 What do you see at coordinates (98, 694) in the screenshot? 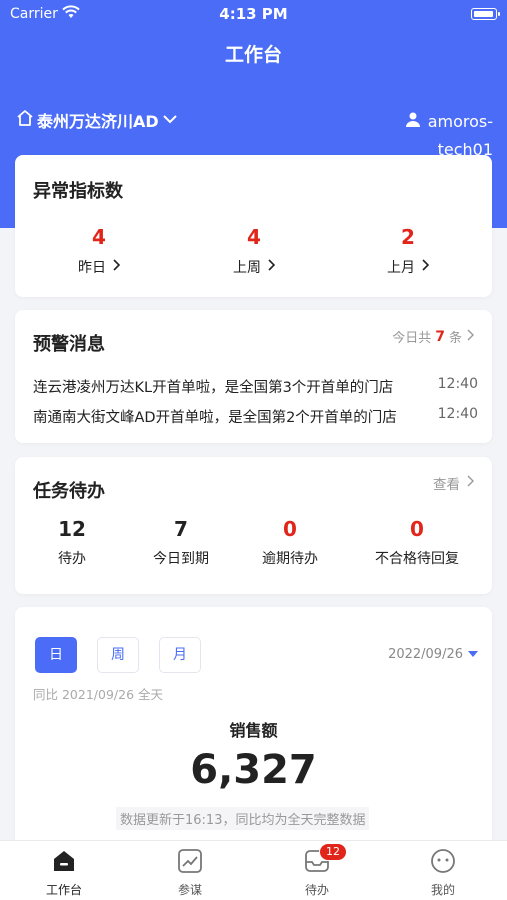
I see `compare-date-text: 同比 2021/09/26 全天` at bounding box center [98, 694].